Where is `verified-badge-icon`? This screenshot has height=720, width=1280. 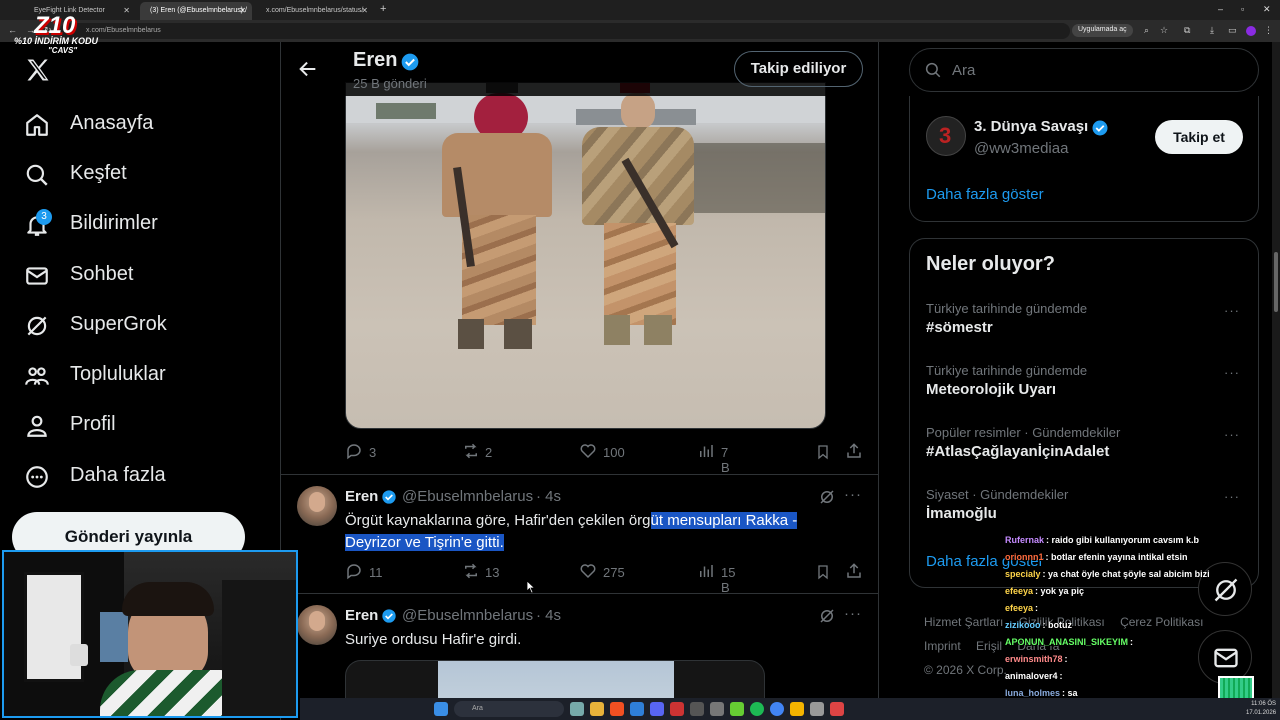 verified-badge-icon is located at coordinates (389, 616).